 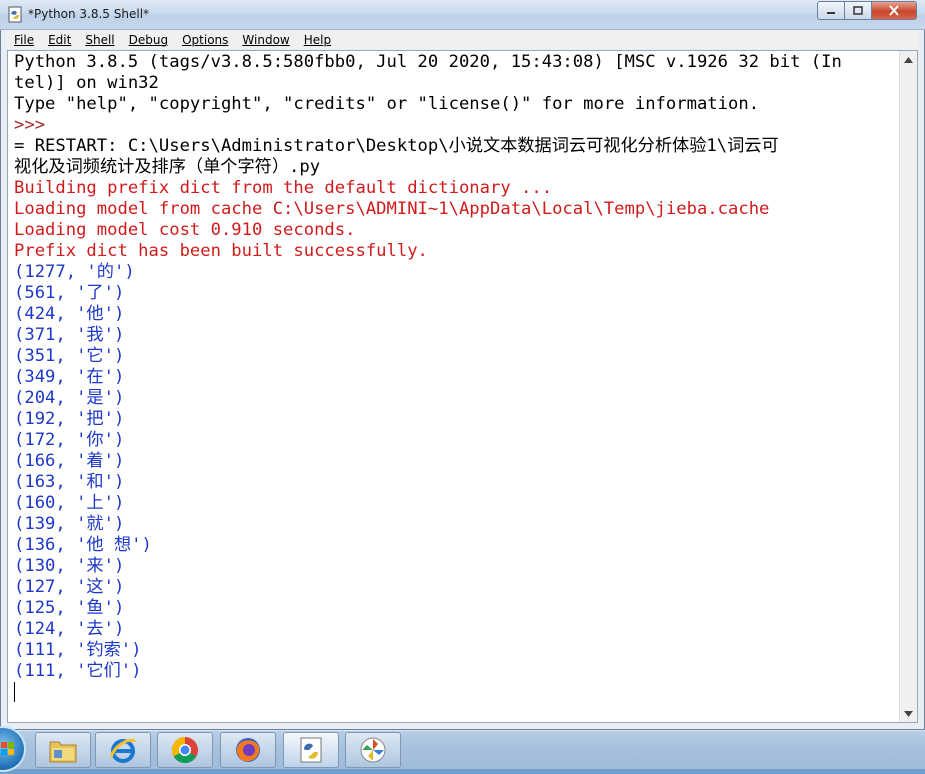 What do you see at coordinates (454, 167) in the screenshot?
I see `shell-line: 视化及词频统计及排序（单个字符）.py` at bounding box center [454, 167].